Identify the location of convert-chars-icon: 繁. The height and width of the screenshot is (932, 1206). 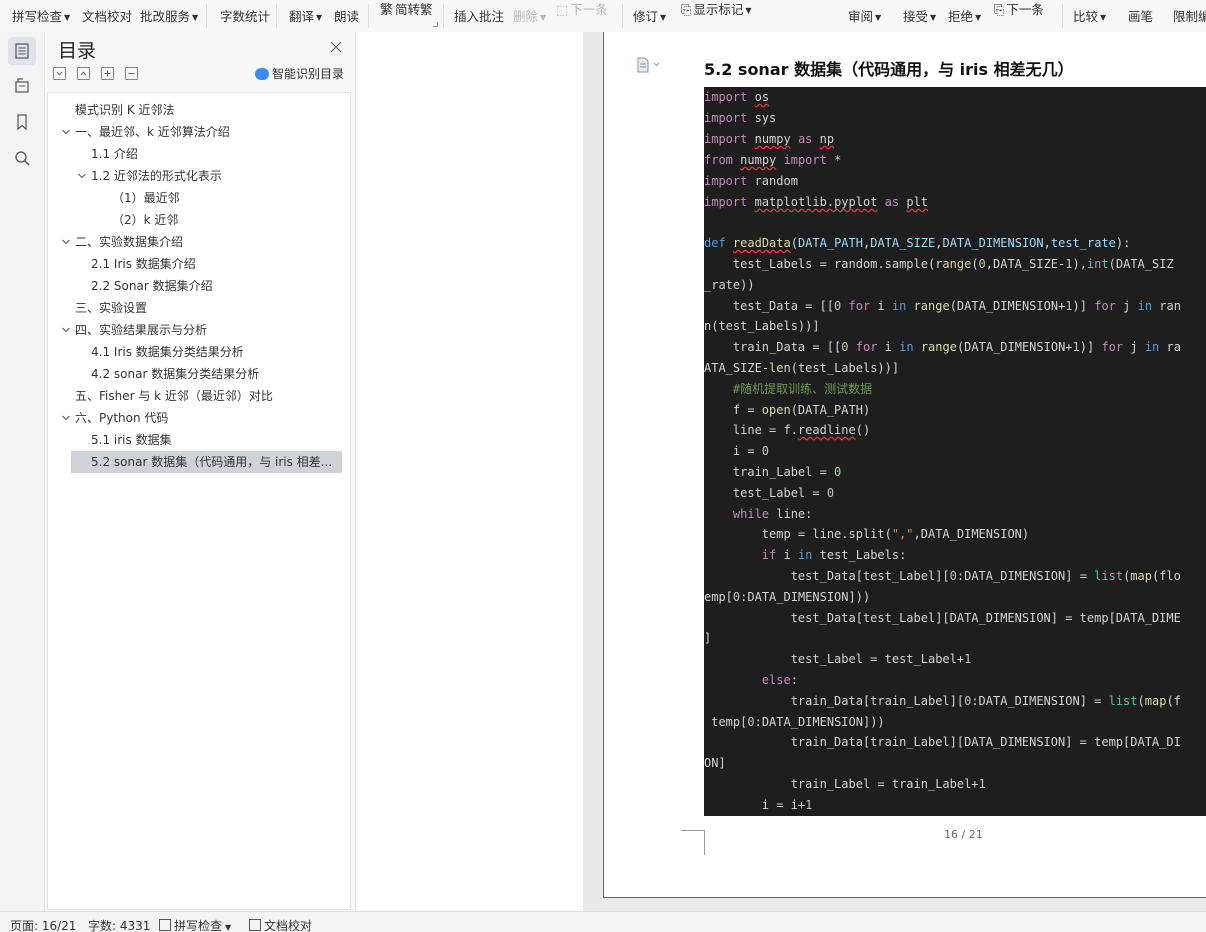
(387, 10).